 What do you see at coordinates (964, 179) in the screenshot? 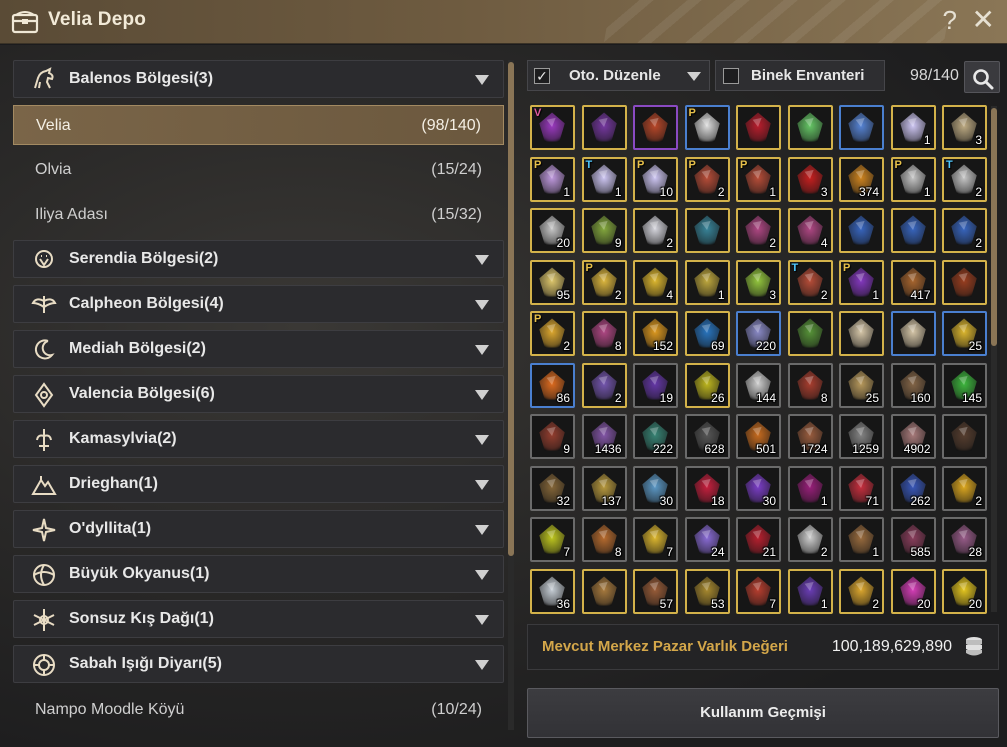
I see `inventory-slot: T2` at bounding box center [964, 179].